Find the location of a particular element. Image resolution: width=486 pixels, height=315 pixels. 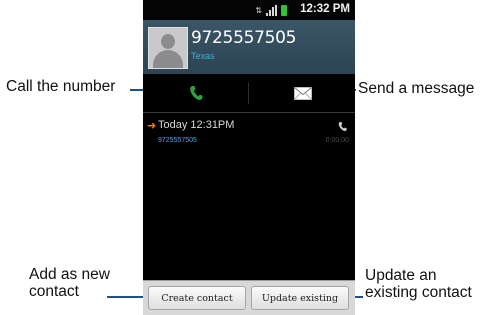

contact-actions is located at coordinates (249, 93).